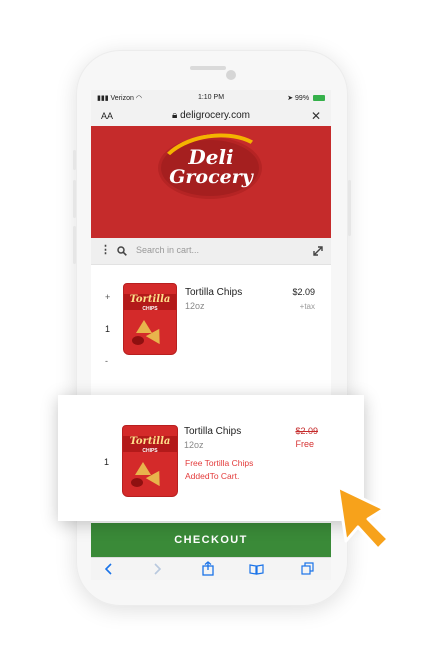 The image size is (424, 658). What do you see at coordinates (208, 68) in the screenshot?
I see `phone-speaker` at bounding box center [208, 68].